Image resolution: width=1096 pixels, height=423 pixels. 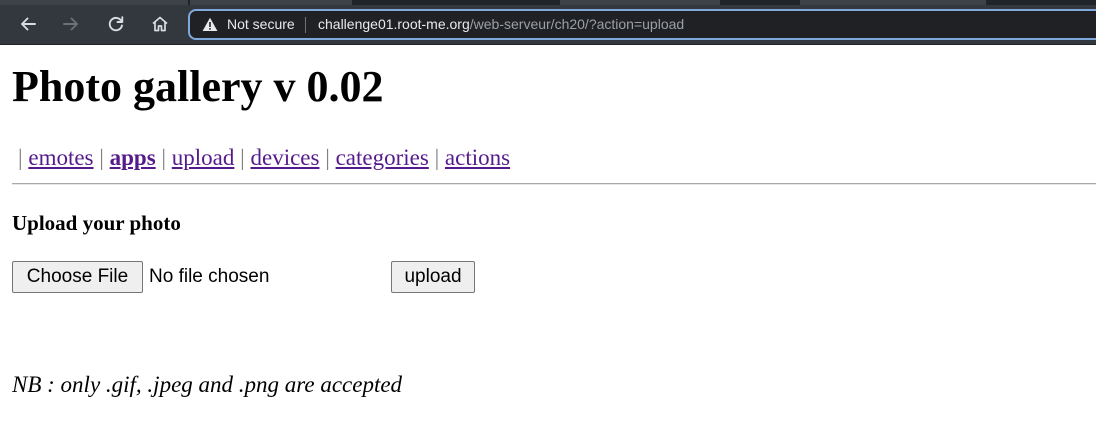 What do you see at coordinates (261, 24) in the screenshot?
I see `security-status-label: Not secure` at bounding box center [261, 24].